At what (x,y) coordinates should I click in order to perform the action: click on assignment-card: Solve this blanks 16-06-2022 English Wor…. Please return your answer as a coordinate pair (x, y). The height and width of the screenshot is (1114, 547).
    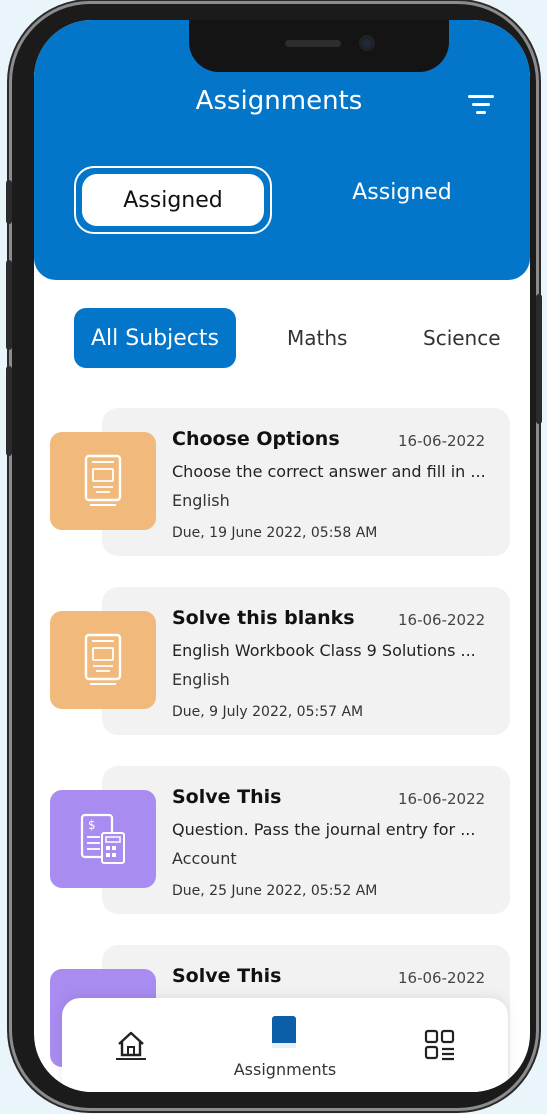
    Looking at the image, I should click on (282, 661).